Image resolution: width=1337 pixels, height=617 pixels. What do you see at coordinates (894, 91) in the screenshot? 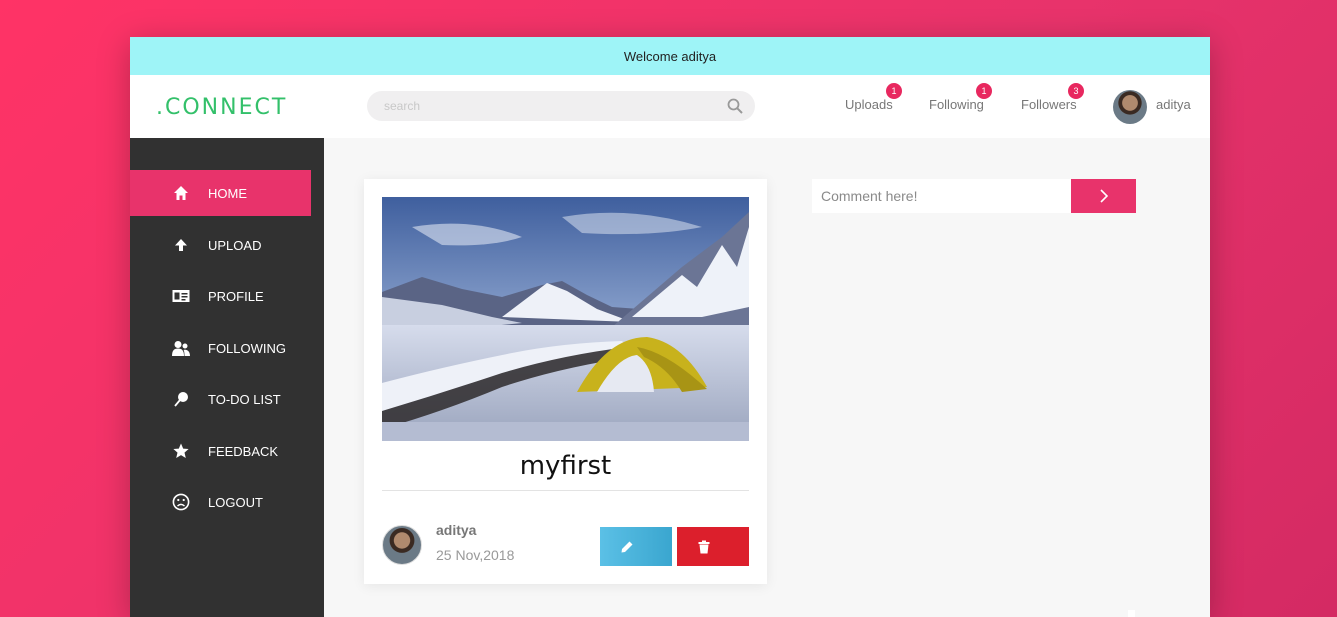
I see `uploads-count-badge: 1` at bounding box center [894, 91].